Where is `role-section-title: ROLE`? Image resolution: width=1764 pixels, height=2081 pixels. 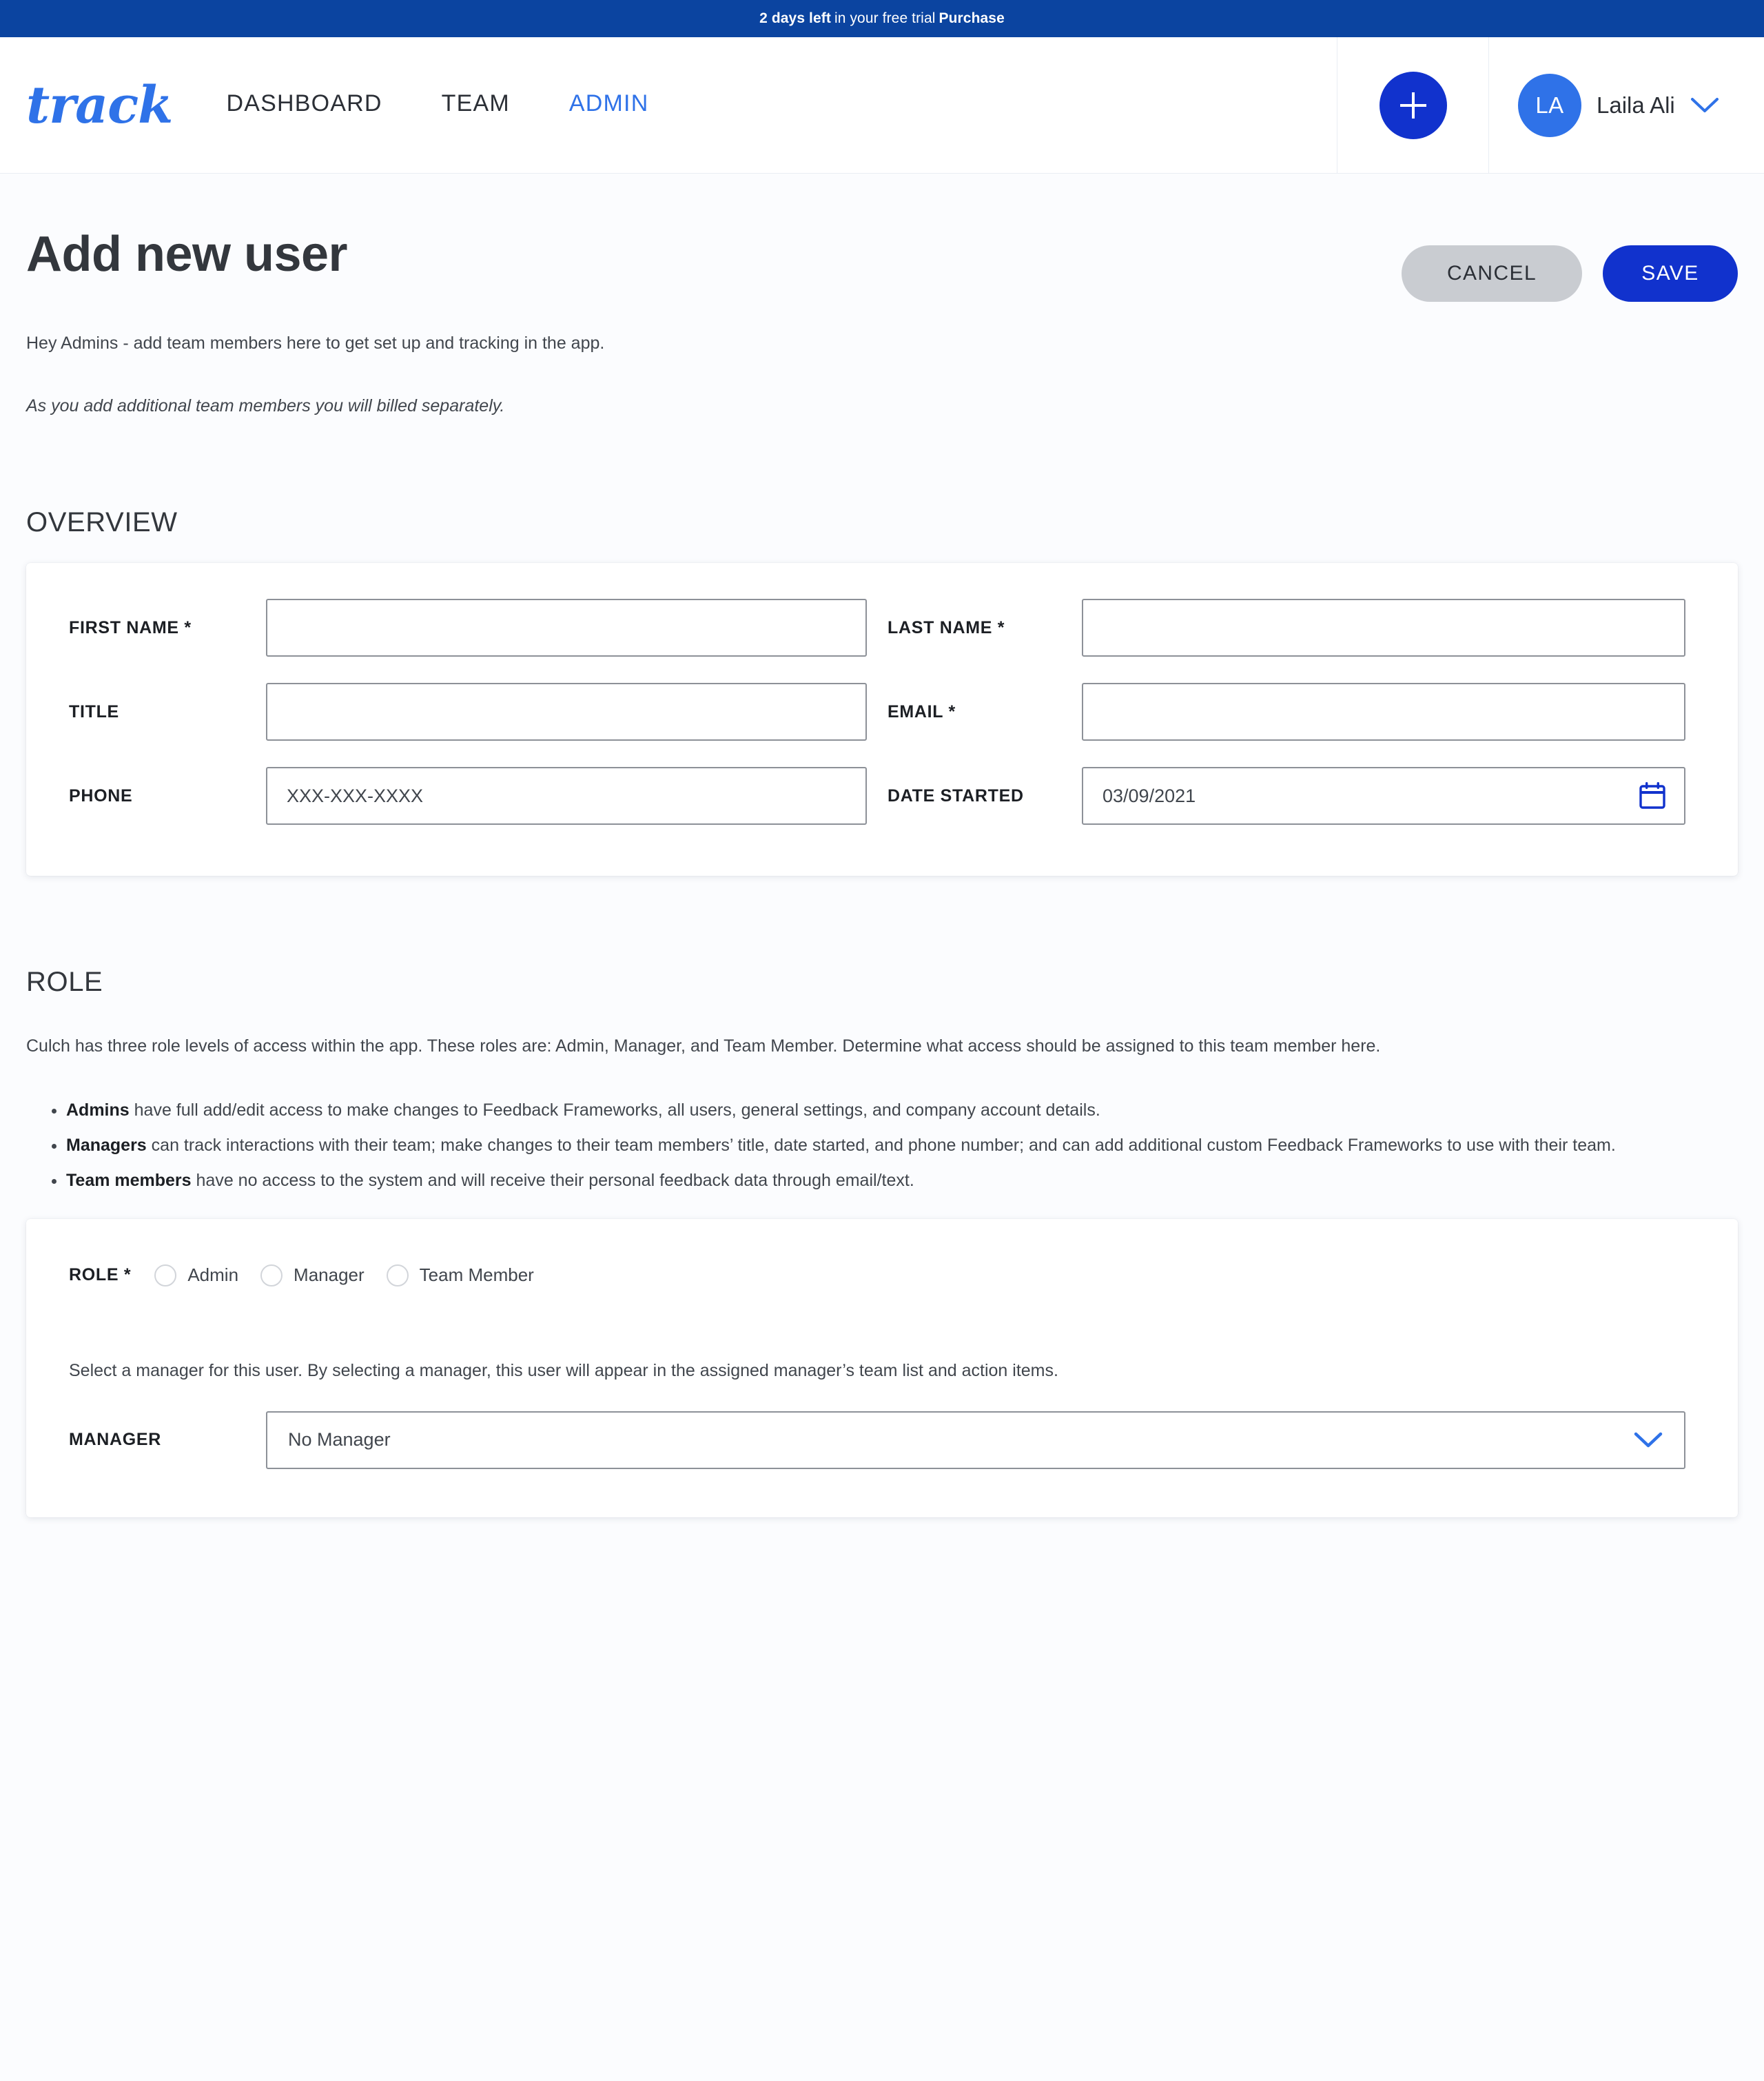
role-section-title: ROLE is located at coordinates (64, 982).